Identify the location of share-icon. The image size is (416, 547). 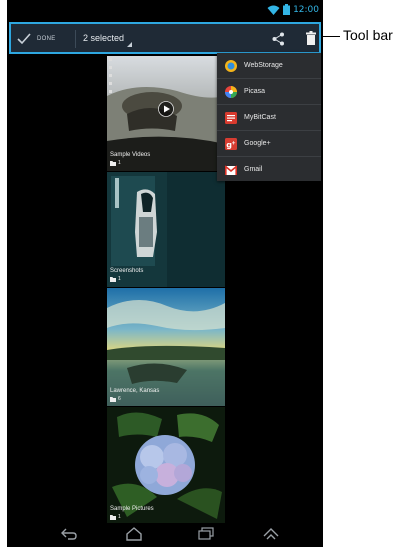
(278, 39).